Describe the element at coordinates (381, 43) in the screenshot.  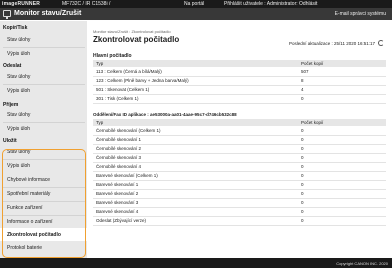
I see `refresh-icon` at that location.